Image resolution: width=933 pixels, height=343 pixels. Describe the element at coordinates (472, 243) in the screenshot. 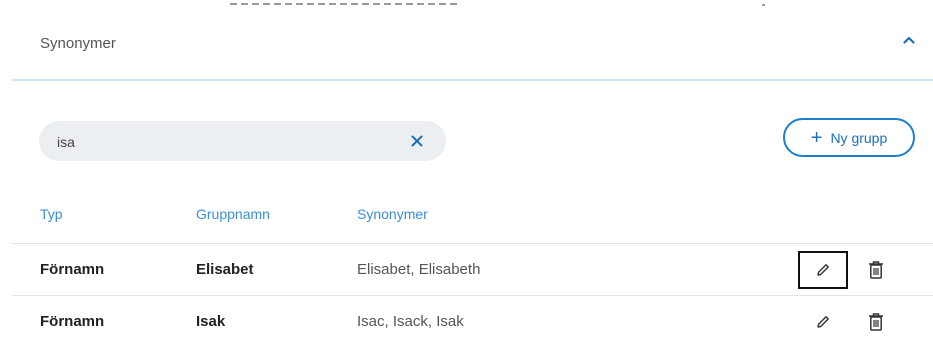

I see `table-header-divider` at that location.